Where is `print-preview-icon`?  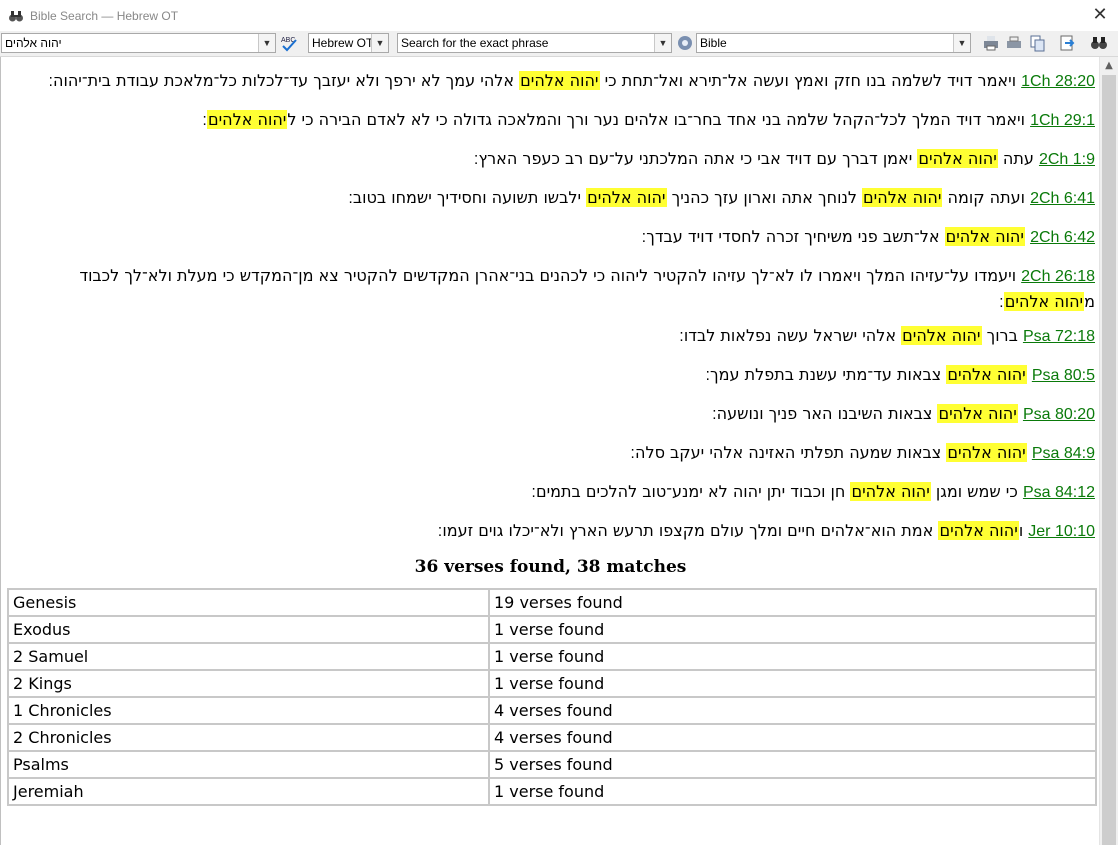 print-preview-icon is located at coordinates (1014, 43).